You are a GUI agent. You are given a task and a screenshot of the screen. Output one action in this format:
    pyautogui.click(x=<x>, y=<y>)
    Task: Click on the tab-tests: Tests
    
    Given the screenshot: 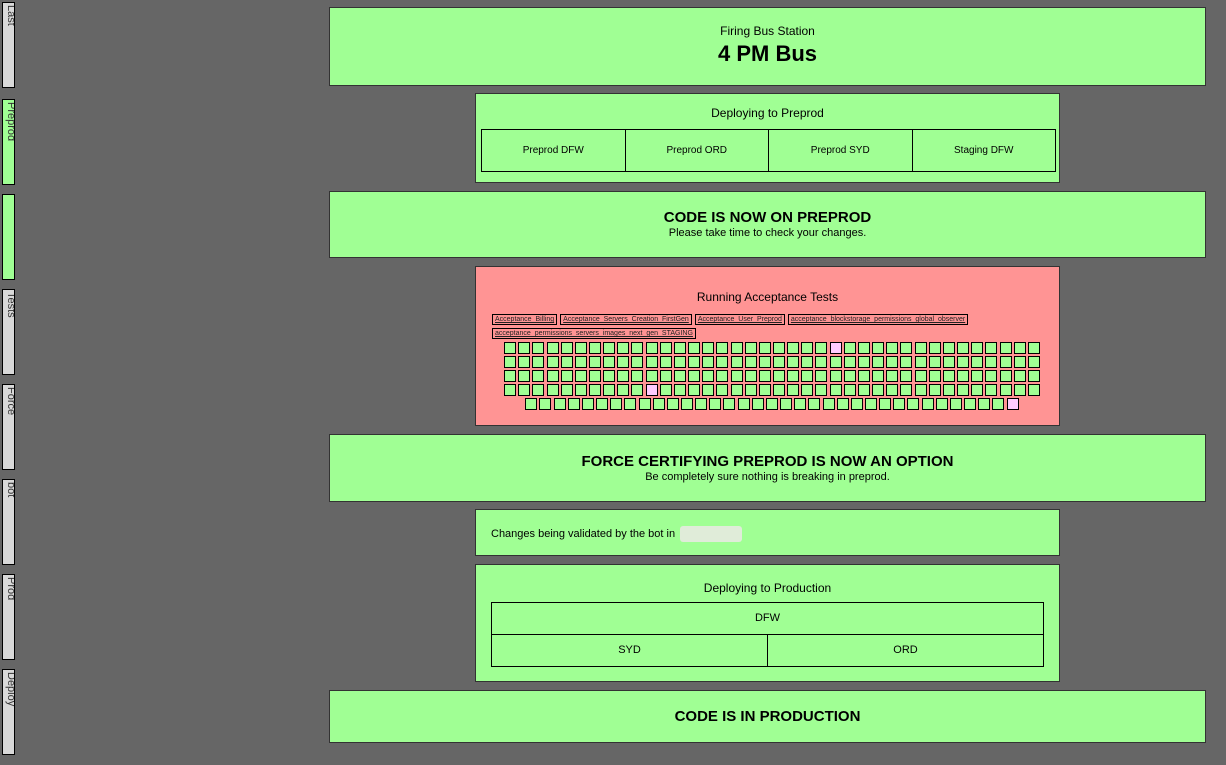 What is the action you would take?
    pyautogui.click(x=8, y=332)
    